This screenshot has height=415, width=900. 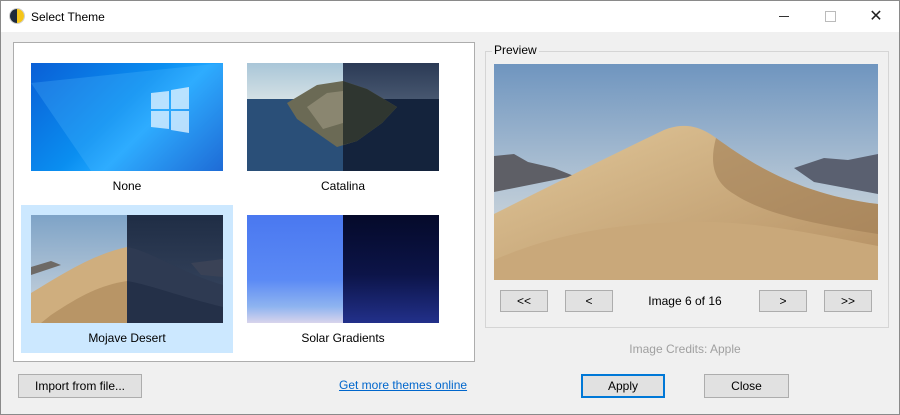 I want to click on catalina-thumbnail, so click(x=343, y=117).